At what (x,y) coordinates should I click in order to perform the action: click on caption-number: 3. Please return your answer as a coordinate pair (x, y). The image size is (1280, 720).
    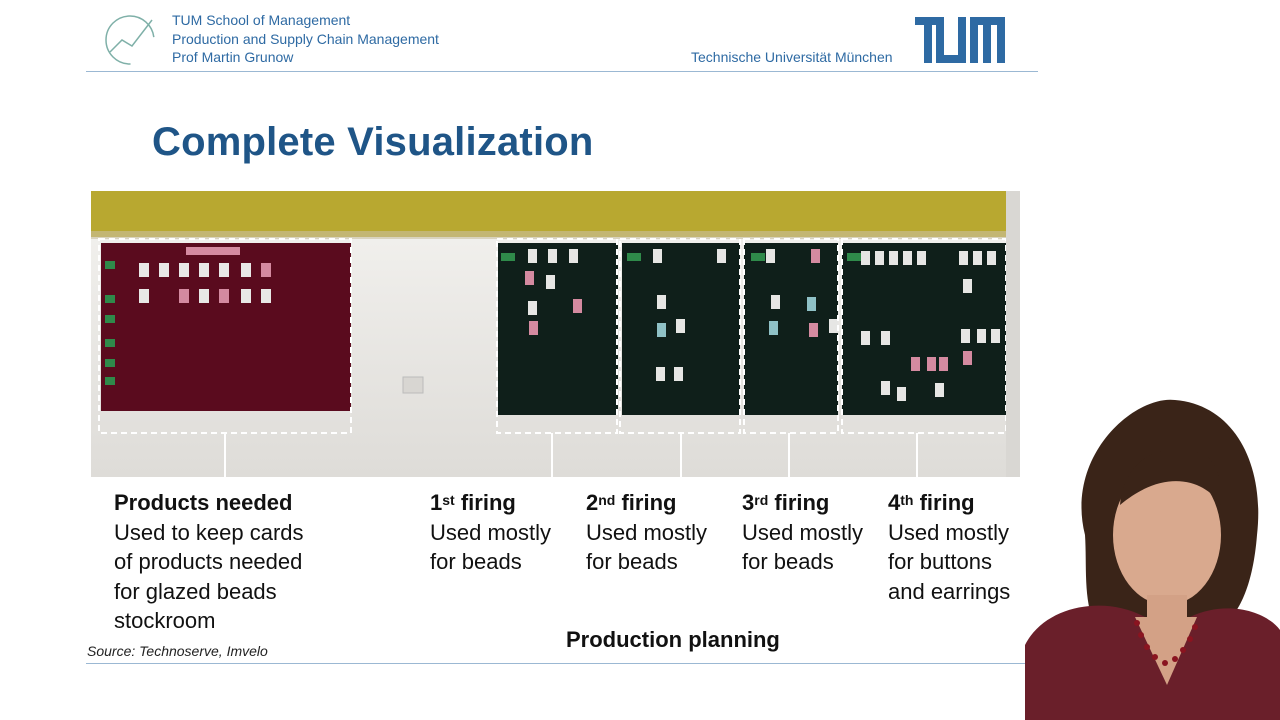
    Looking at the image, I should click on (748, 502).